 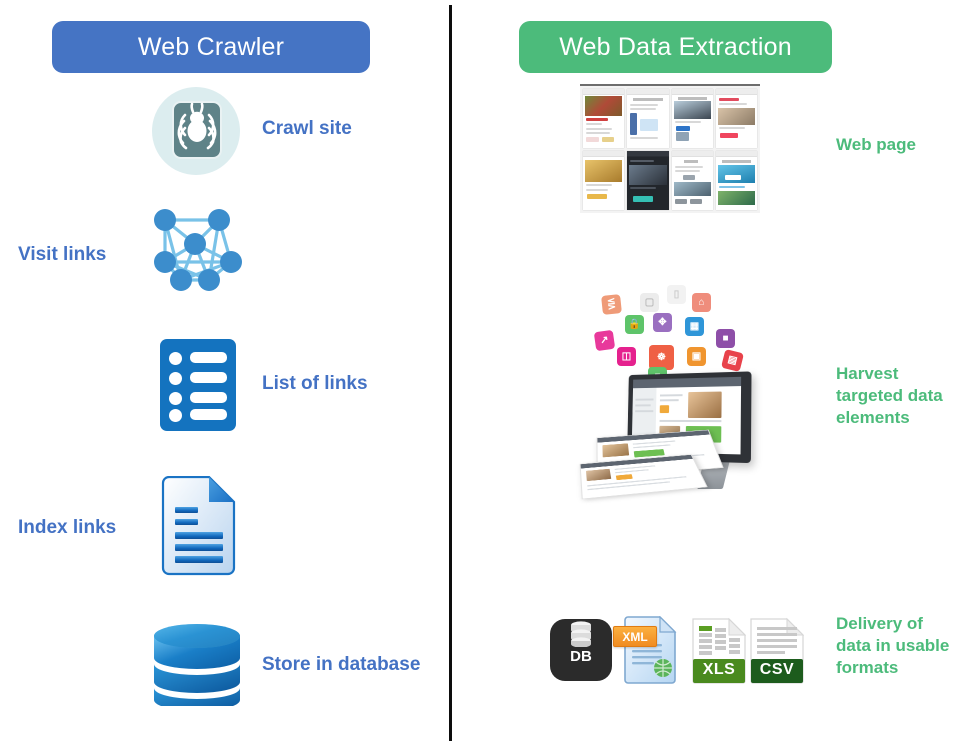 I want to click on list-icon, so click(x=198, y=385).